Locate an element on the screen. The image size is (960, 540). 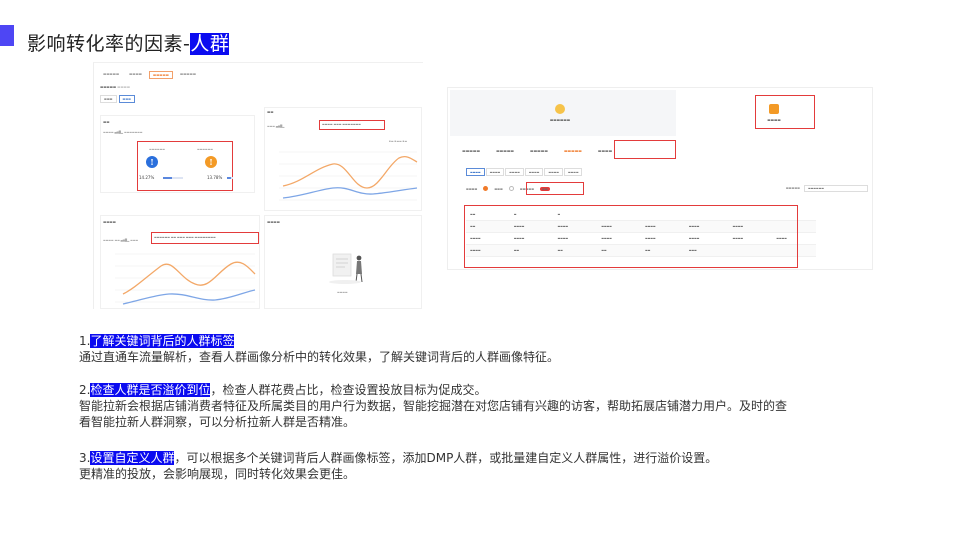
option-label: ▬▬▬ is located at coordinates (498, 188).